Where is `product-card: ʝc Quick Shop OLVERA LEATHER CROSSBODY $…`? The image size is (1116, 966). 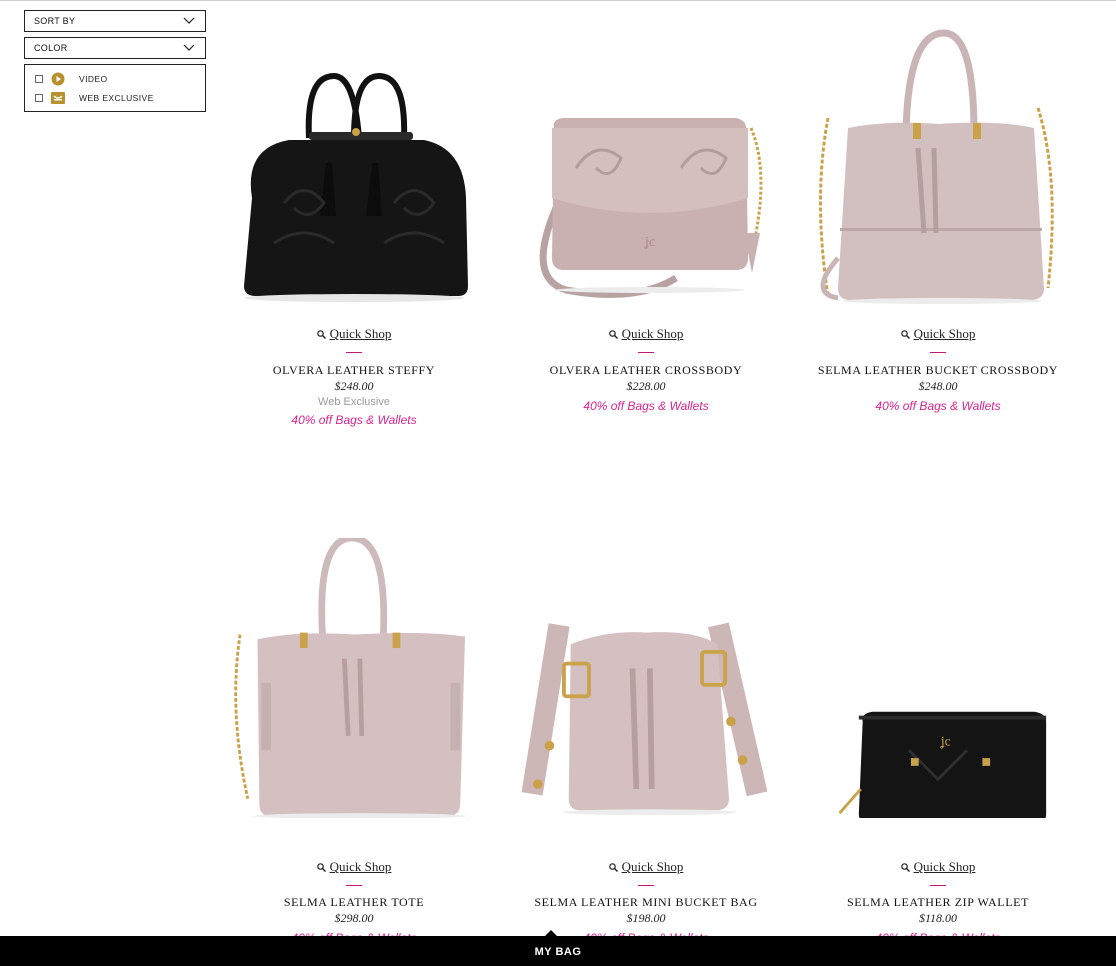 product-card: ʝc Quick Shop OLVERA LEATHER CROSSBODY $… is located at coordinates (646, 233).